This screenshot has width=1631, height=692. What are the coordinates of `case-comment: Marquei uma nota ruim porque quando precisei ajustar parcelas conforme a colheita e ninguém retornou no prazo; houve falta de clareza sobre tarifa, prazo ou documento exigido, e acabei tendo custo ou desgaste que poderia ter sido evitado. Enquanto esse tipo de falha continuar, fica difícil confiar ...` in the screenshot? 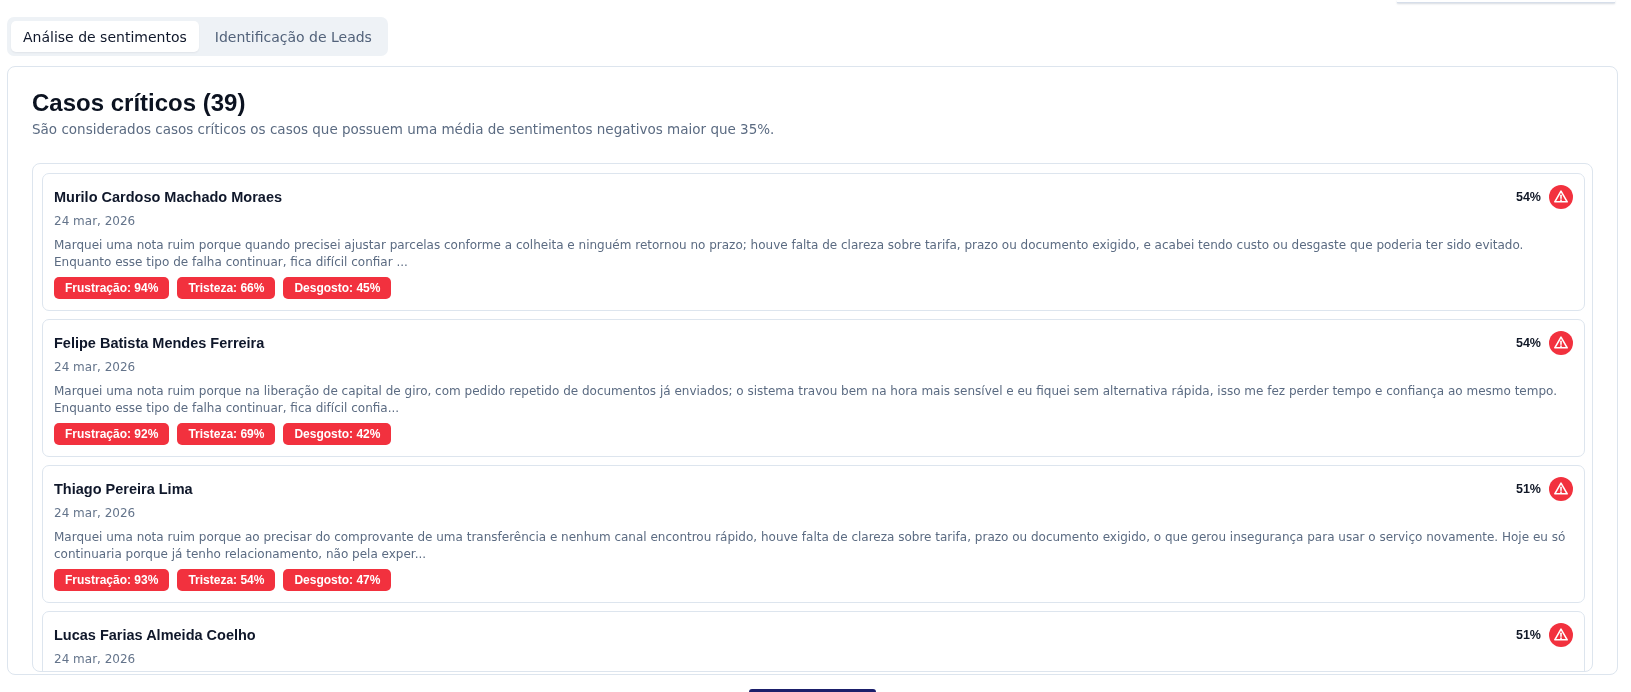 It's located at (789, 254).